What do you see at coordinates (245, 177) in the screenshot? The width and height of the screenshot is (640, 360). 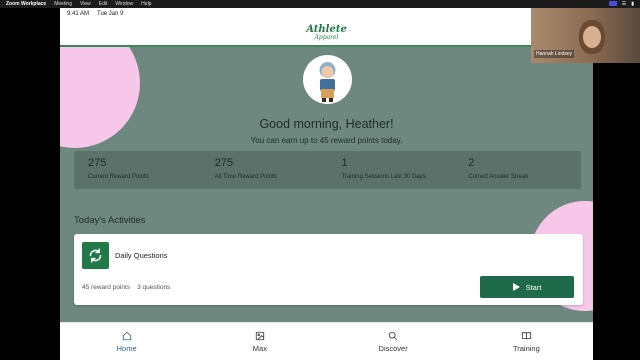 I see `stat-label: All Time Reward Points` at bounding box center [245, 177].